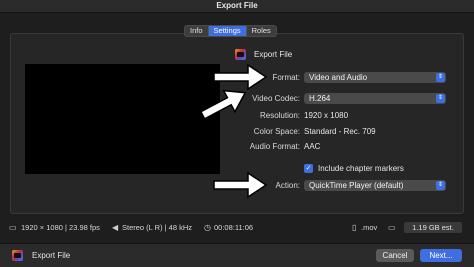 This screenshot has height=267, width=474. What do you see at coordinates (340, 131) in the screenshot?
I see `color-space-value: Standard - Rec. 709` at bounding box center [340, 131].